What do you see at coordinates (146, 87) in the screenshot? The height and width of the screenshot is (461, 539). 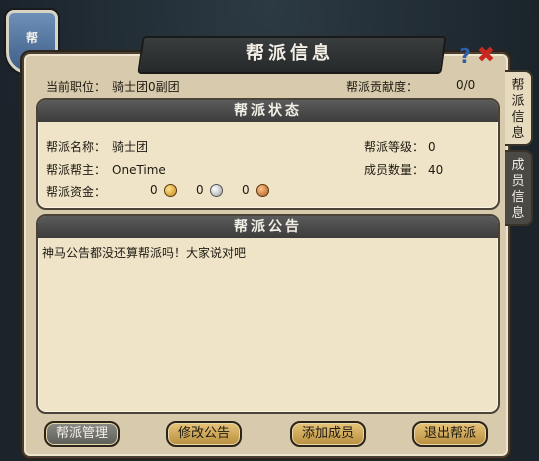 I see `position-value: 骑士团0副团` at bounding box center [146, 87].